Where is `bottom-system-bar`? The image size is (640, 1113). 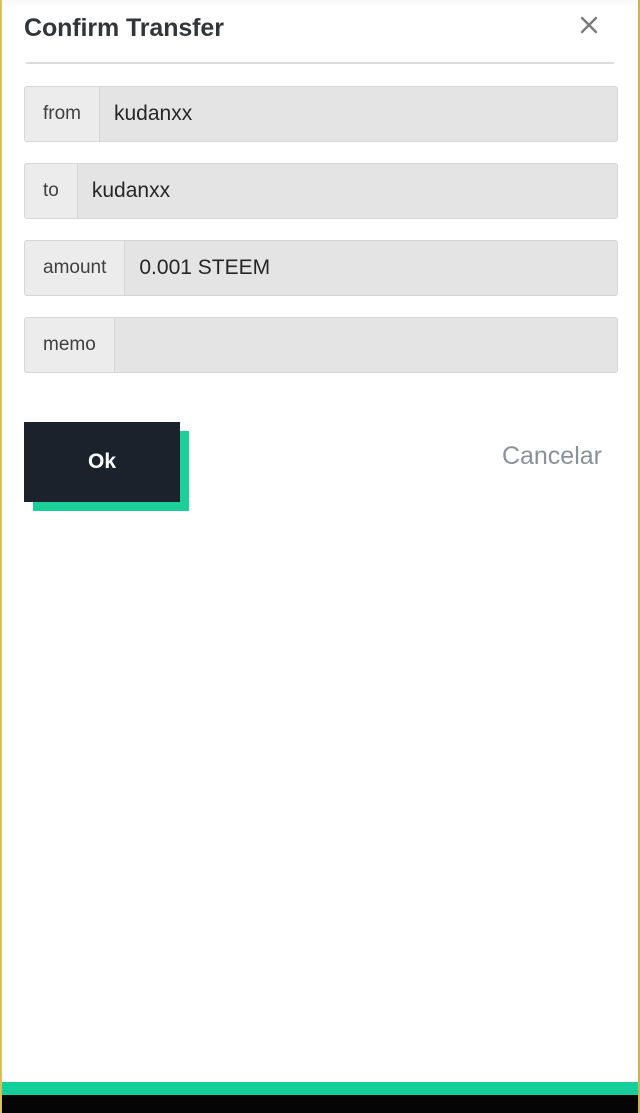
bottom-system-bar is located at coordinates (320, 1104).